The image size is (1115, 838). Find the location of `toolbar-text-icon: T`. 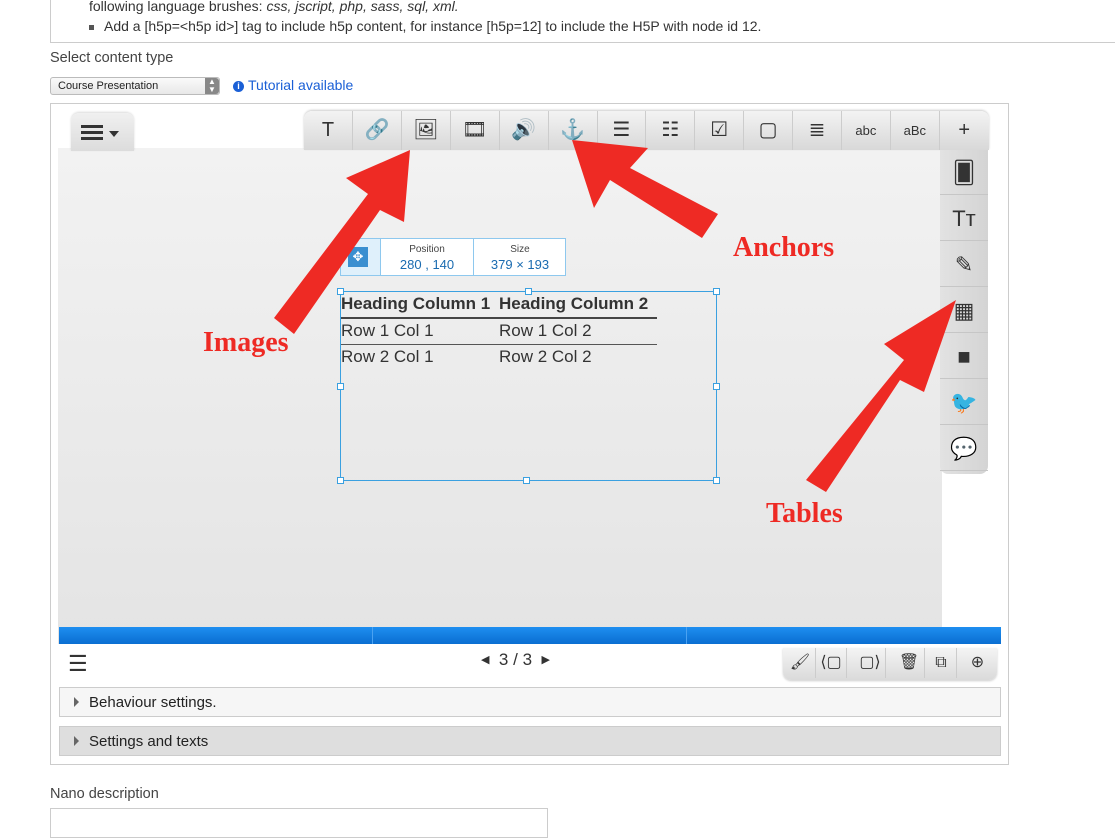

toolbar-text-icon: T is located at coordinates (328, 130).